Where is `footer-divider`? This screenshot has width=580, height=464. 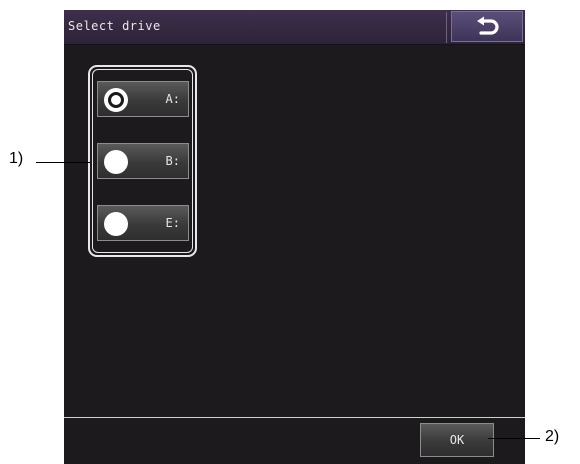 footer-divider is located at coordinates (294, 417).